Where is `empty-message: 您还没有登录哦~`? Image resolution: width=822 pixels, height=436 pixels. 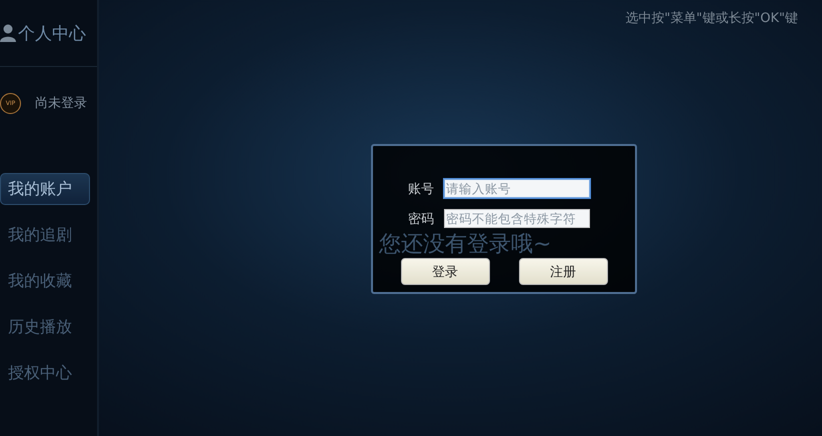
empty-message: 您还没有登录哦~ is located at coordinates (465, 245).